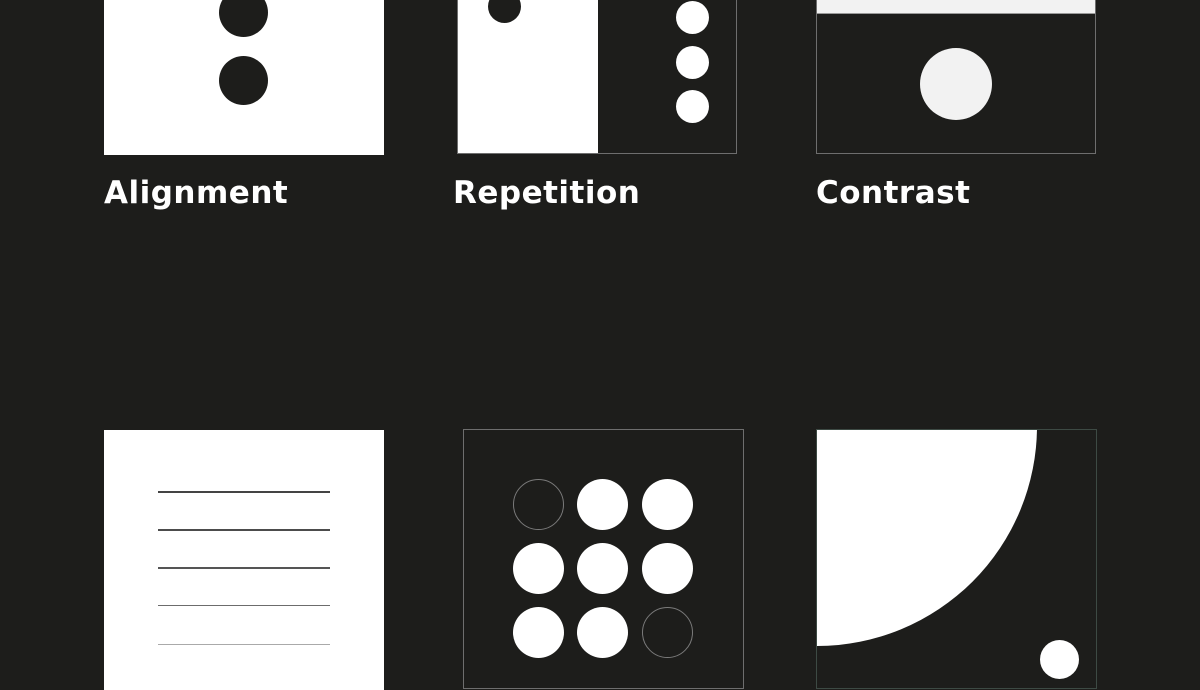  Describe the element at coordinates (956, 7) in the screenshot. I see `light-strip` at that location.